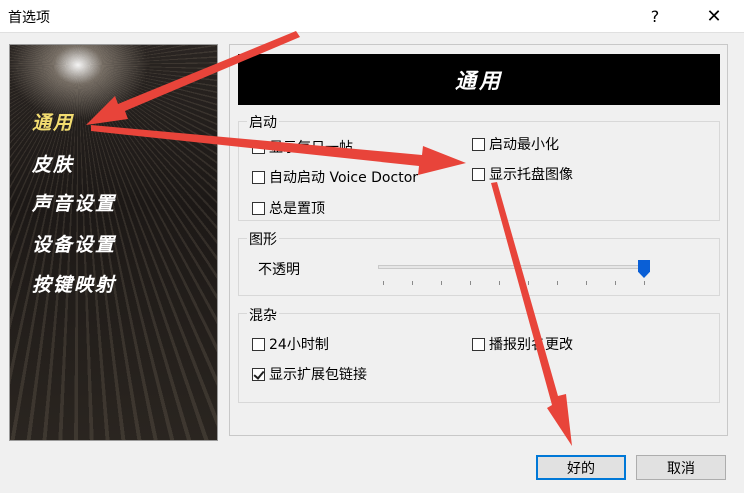 The width and height of the screenshot is (744, 493). I want to click on sidebar-item-key-mapping: 按键映射, so click(74, 283).